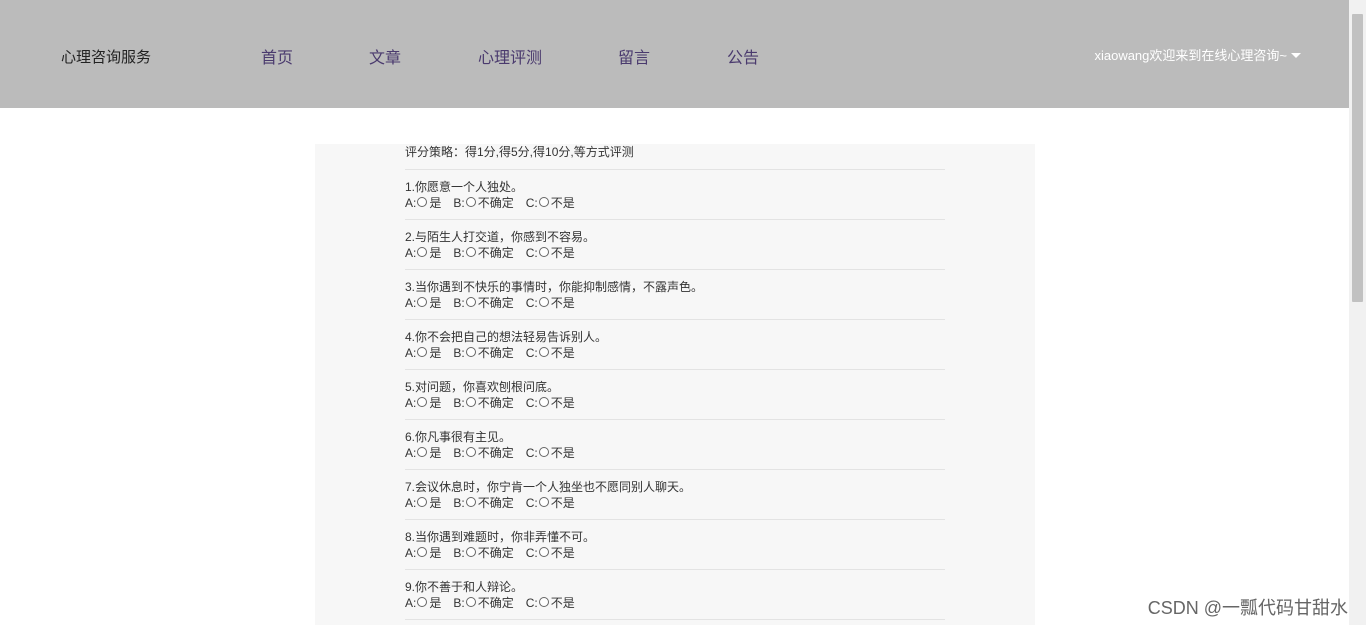  What do you see at coordinates (634, 56) in the screenshot?
I see `nav-item-messages: 留言` at bounding box center [634, 56].